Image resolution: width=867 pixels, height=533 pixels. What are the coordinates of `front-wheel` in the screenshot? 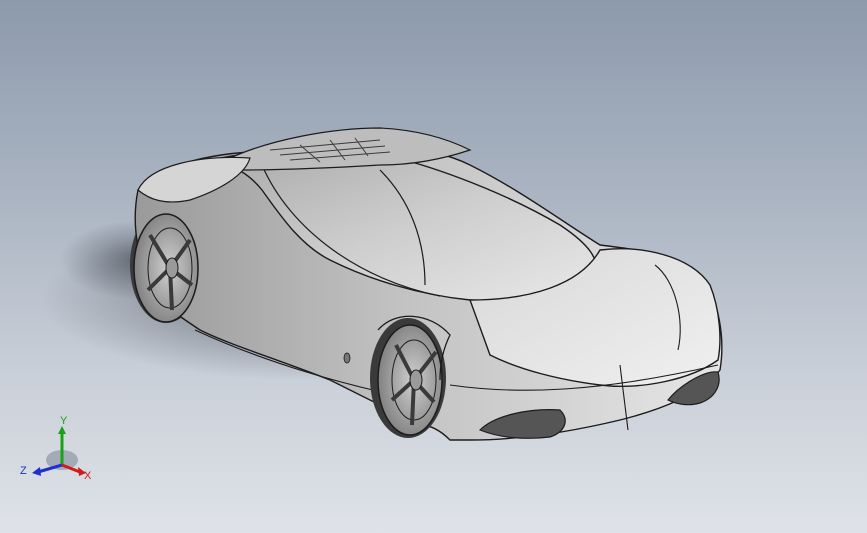 It's located at (410, 380).